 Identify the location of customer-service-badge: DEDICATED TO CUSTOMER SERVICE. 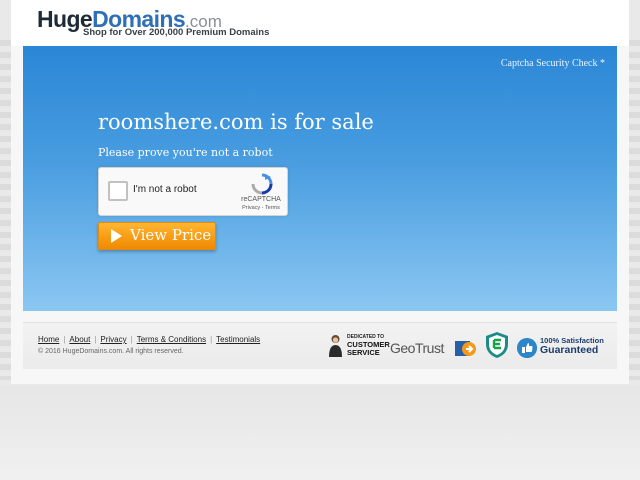
(359, 346).